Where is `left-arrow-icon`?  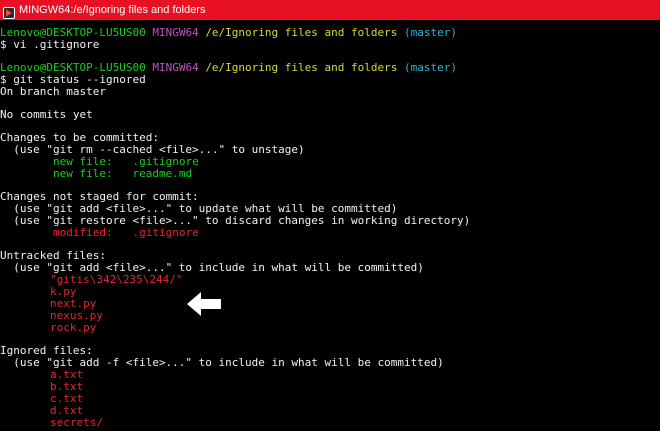 left-arrow-icon is located at coordinates (205, 304).